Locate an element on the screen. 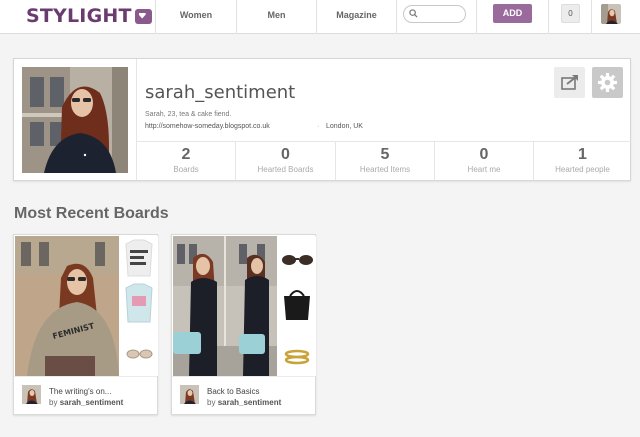 The image size is (640, 437). add-button: ADD is located at coordinates (512, 13).